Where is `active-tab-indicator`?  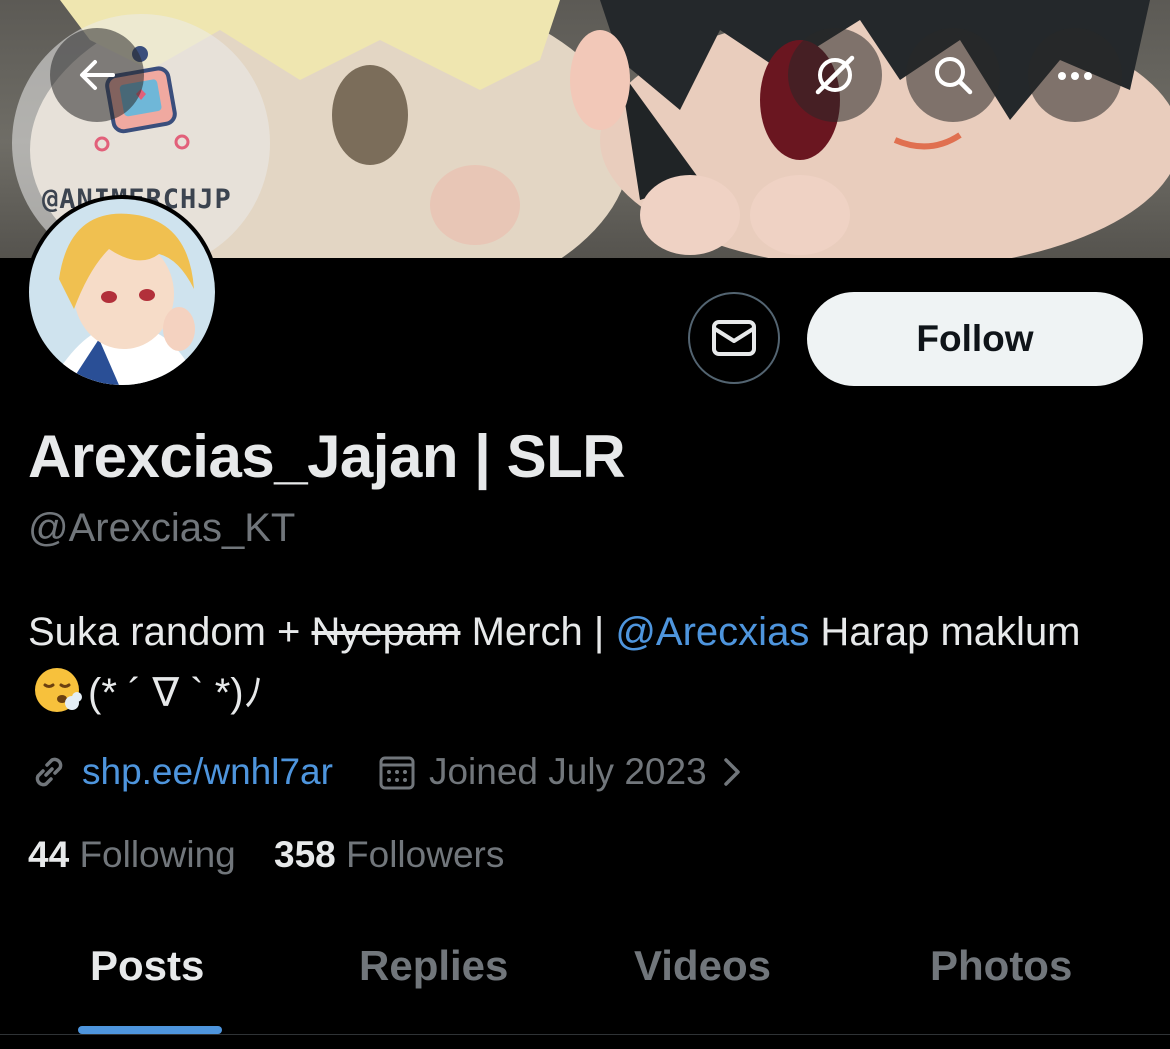 active-tab-indicator is located at coordinates (150, 1030).